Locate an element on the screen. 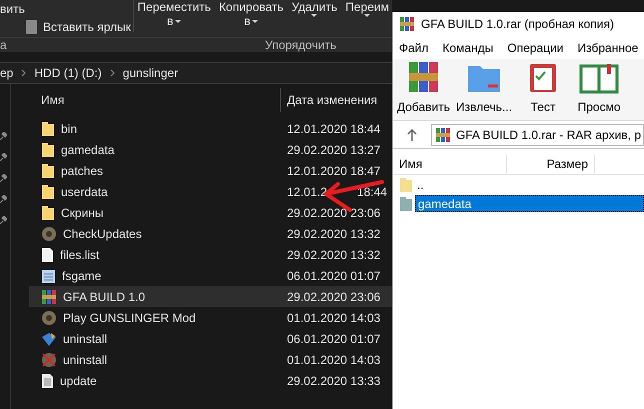 The width and height of the screenshot is (644, 409). file-row: Скрины 29.02.2020 23:06 is located at coordinates (210, 212).